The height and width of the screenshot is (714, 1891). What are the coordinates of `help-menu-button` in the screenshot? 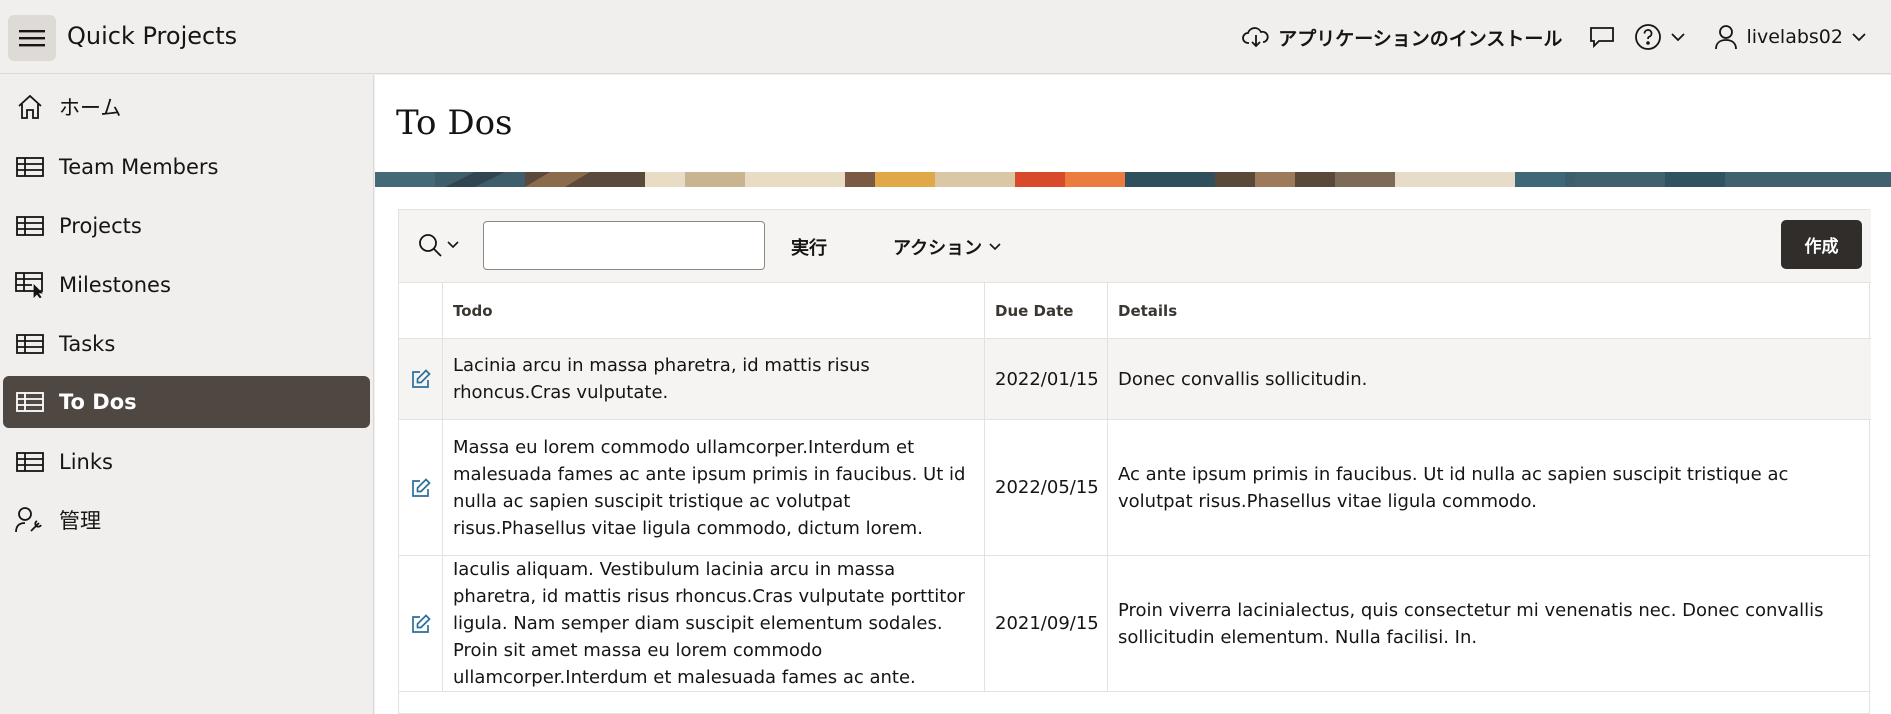 It's located at (1660, 37).